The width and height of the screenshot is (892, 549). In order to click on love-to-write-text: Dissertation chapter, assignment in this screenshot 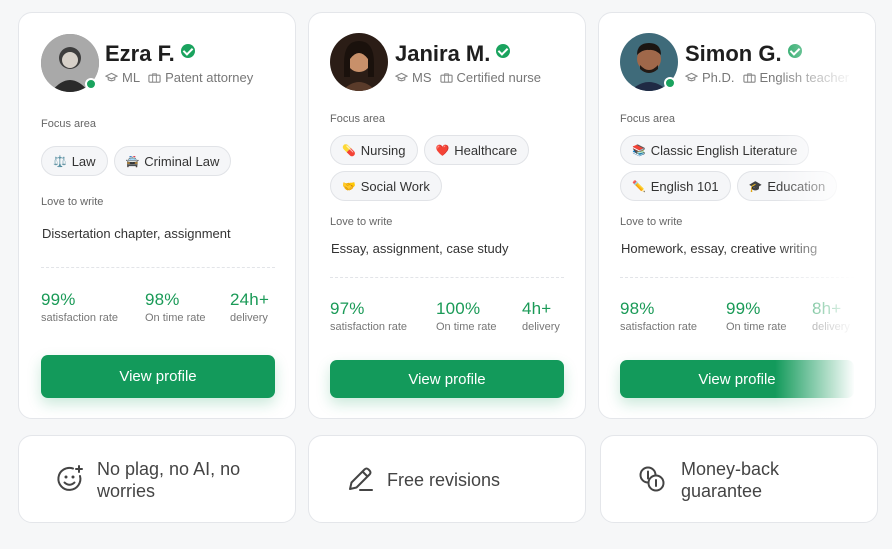, I will do `click(136, 233)`.